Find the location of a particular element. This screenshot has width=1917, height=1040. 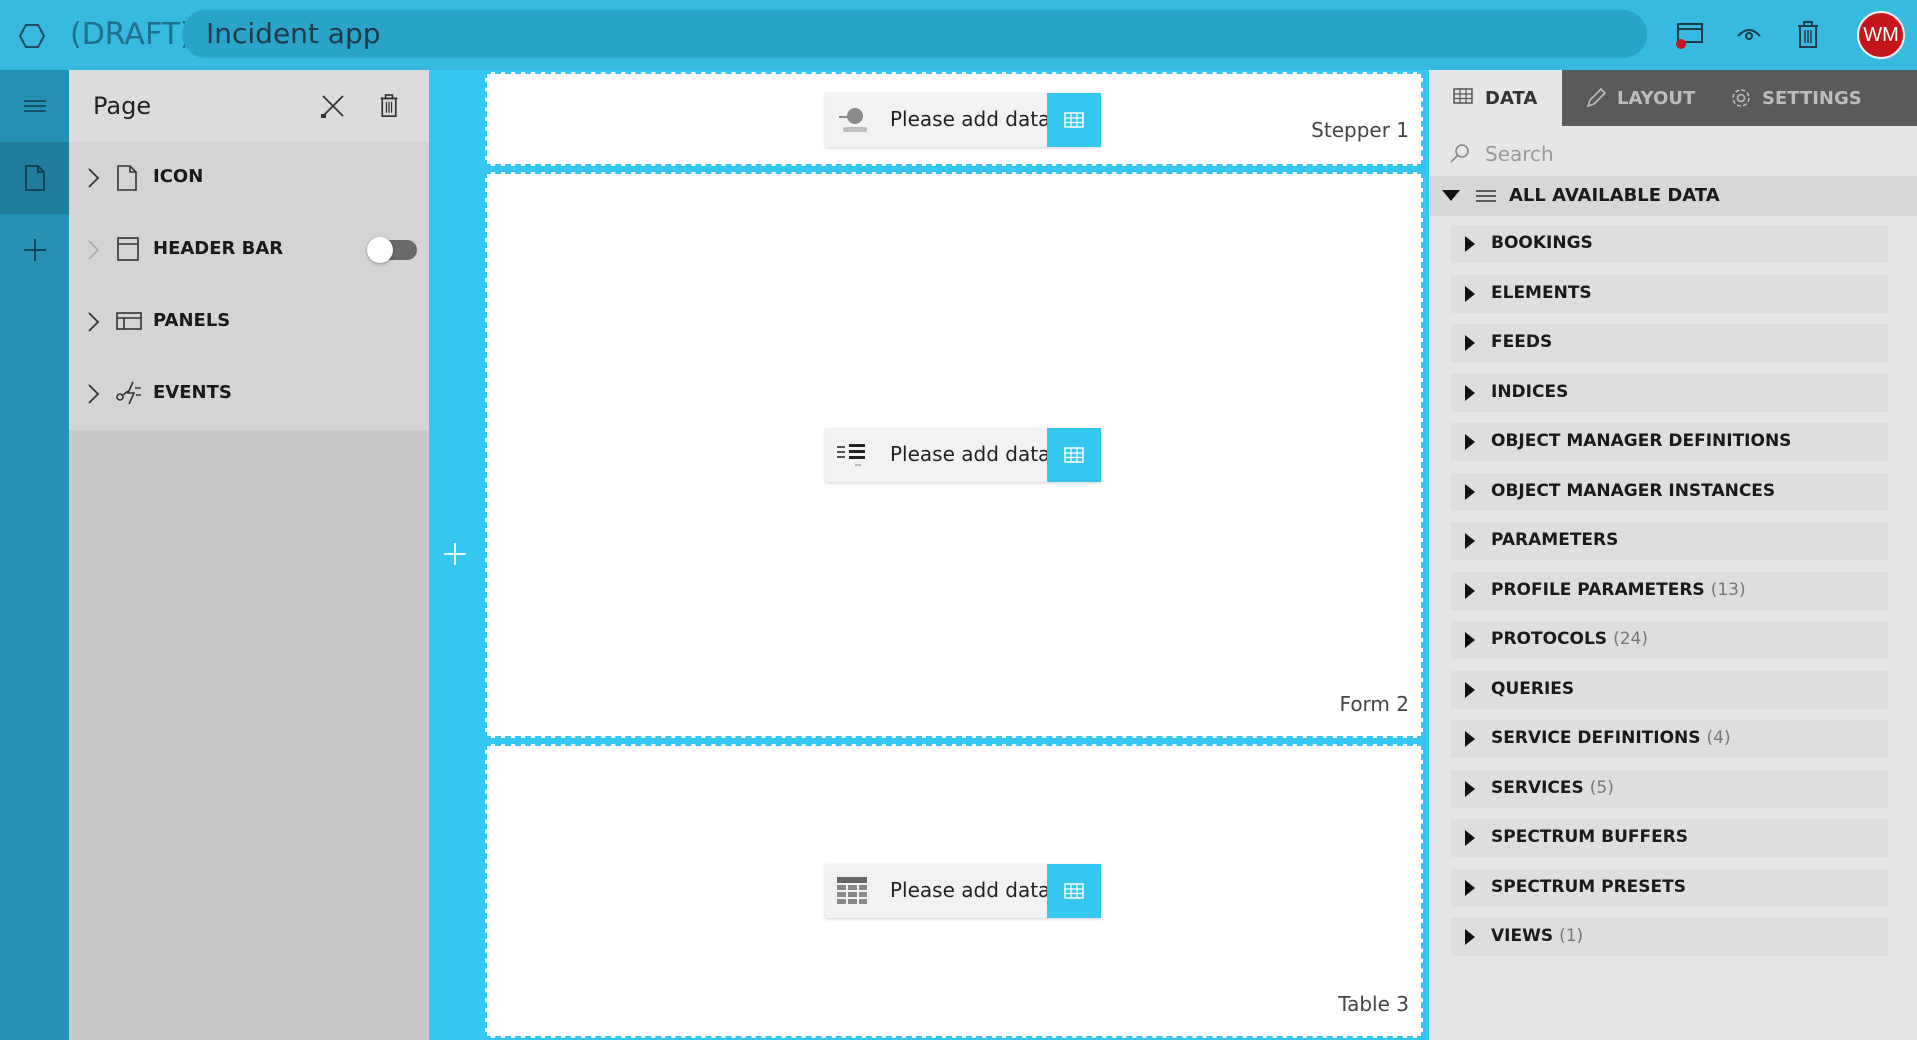

data-source-count: (4) is located at coordinates (1718, 738).